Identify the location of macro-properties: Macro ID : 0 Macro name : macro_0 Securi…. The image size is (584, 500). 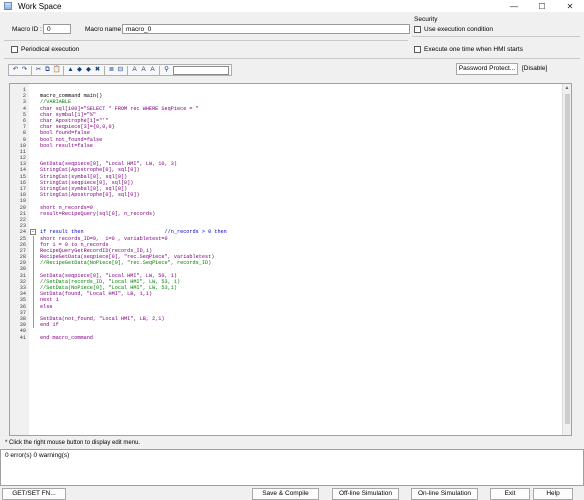
(292, 37).